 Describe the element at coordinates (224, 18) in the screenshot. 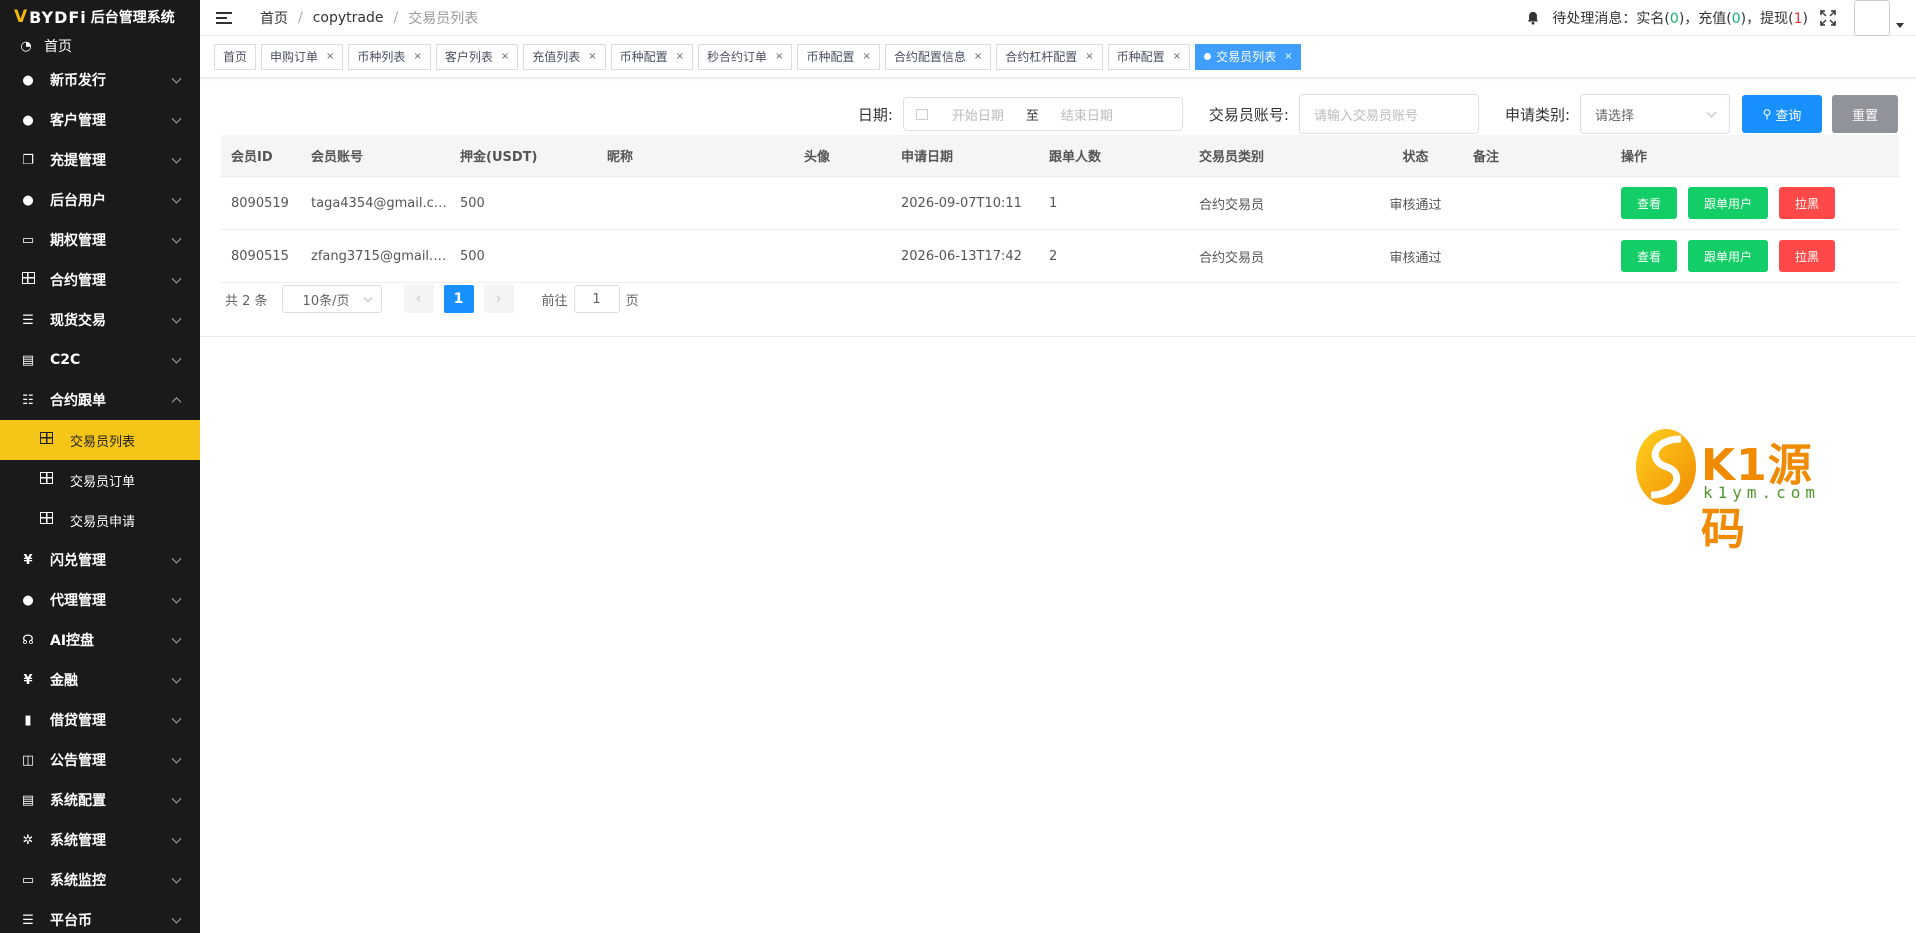

I see `menu-toggle-icon` at that location.